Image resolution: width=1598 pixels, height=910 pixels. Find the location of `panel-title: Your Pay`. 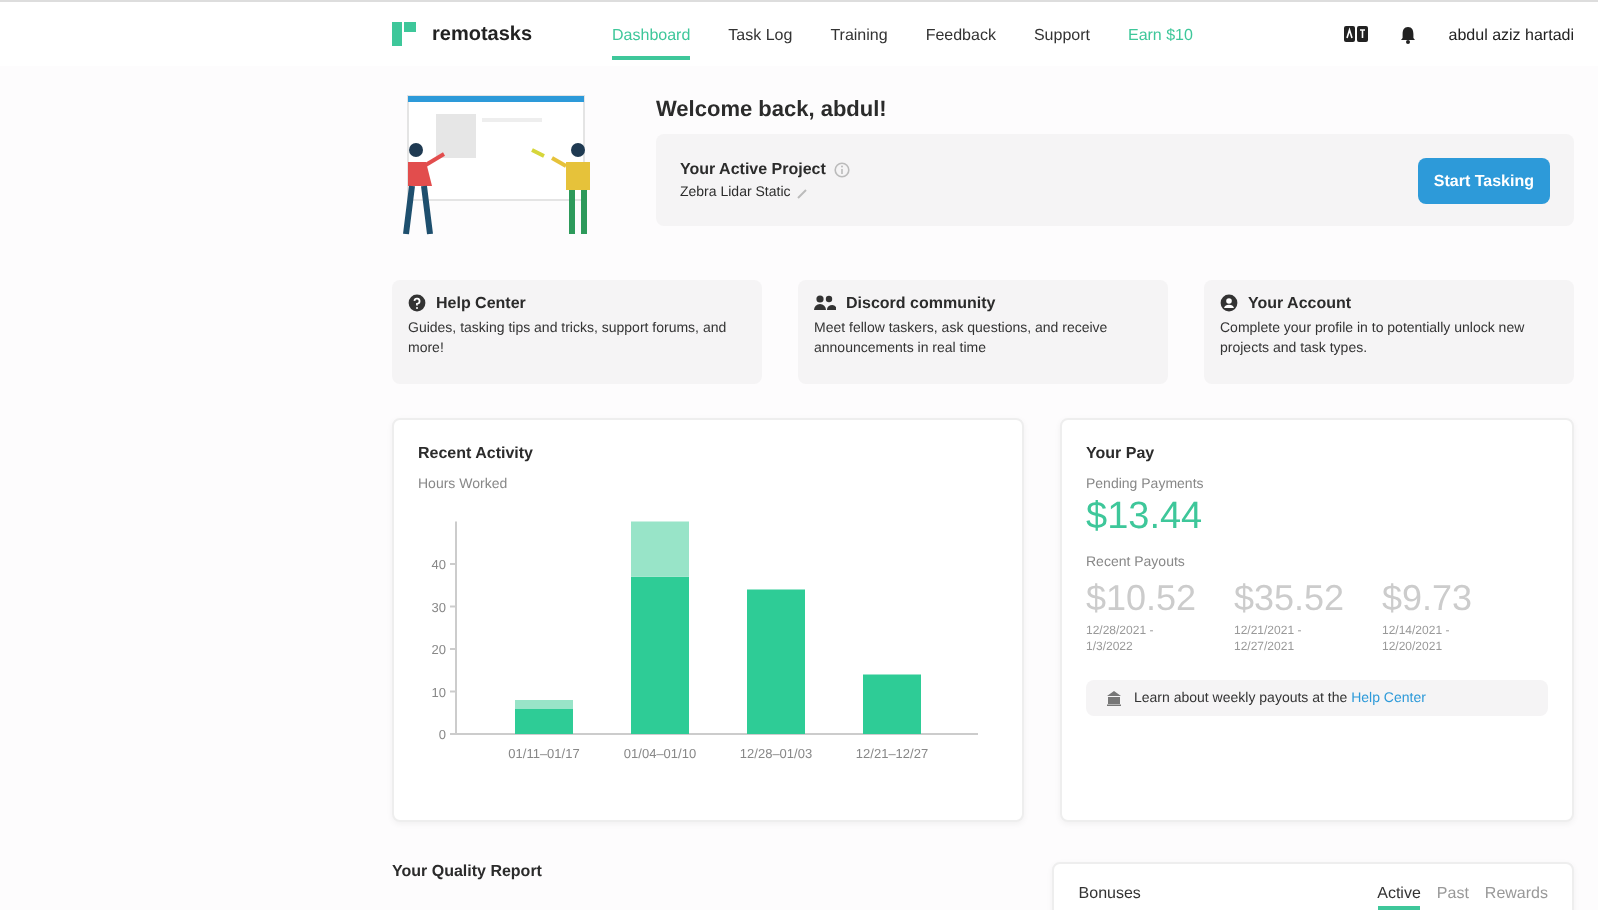

panel-title: Your Pay is located at coordinates (1121, 453).